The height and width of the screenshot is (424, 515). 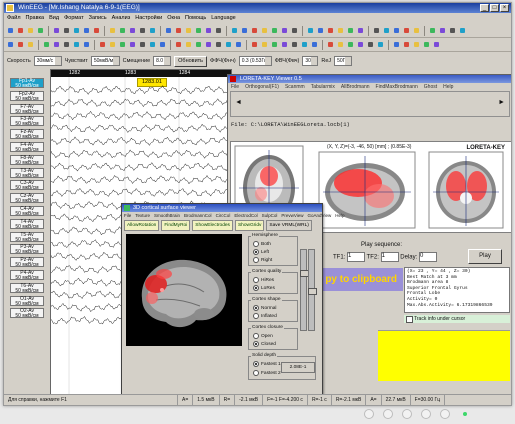 What do you see at coordinates (162, 61) in the screenshot?
I see `shift-input: 8.0` at bounding box center [162, 61].